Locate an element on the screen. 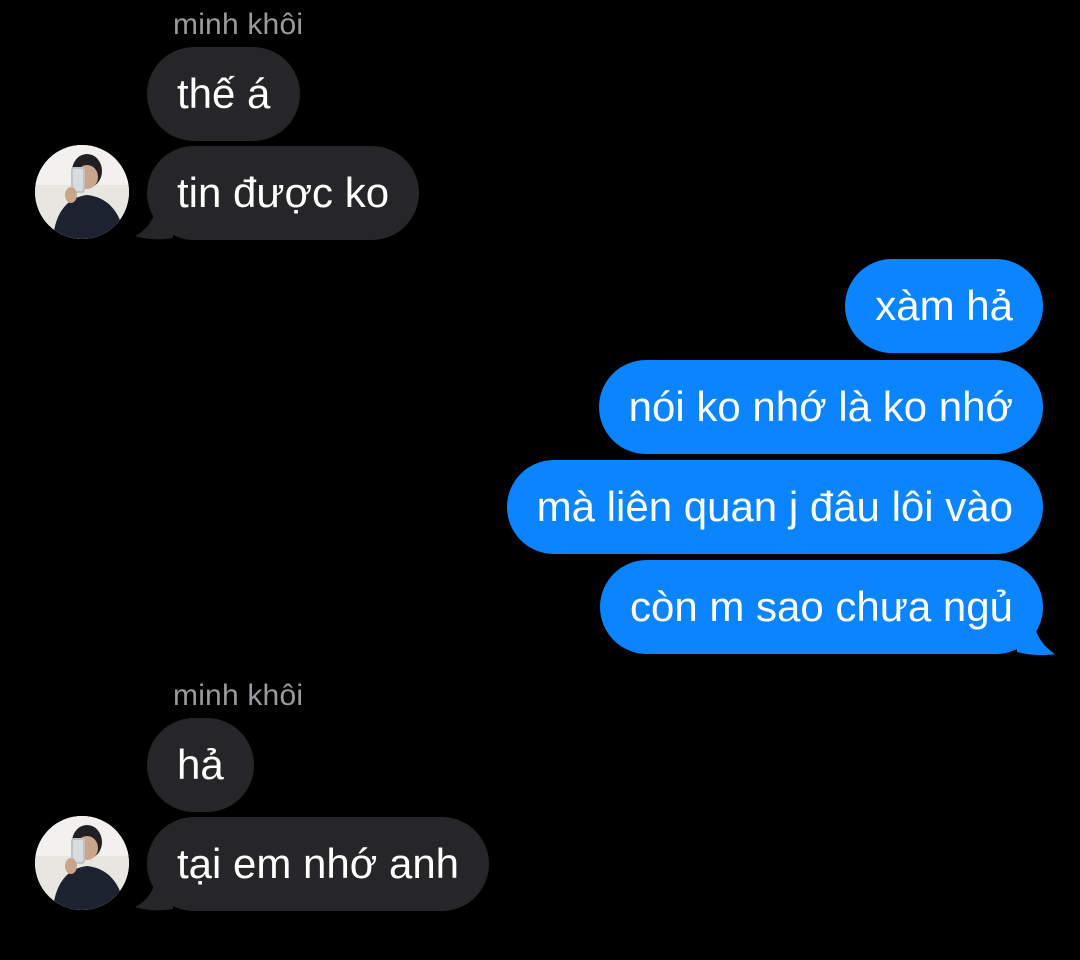 The height and width of the screenshot is (960, 1080). message-text: còn m sao chưa ngủ is located at coordinates (821, 606).